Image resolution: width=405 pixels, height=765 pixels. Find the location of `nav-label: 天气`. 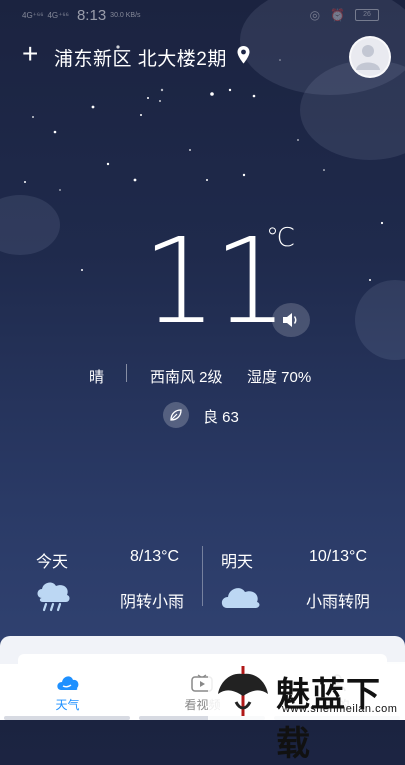

nav-label: 天气 is located at coordinates (67, 705).